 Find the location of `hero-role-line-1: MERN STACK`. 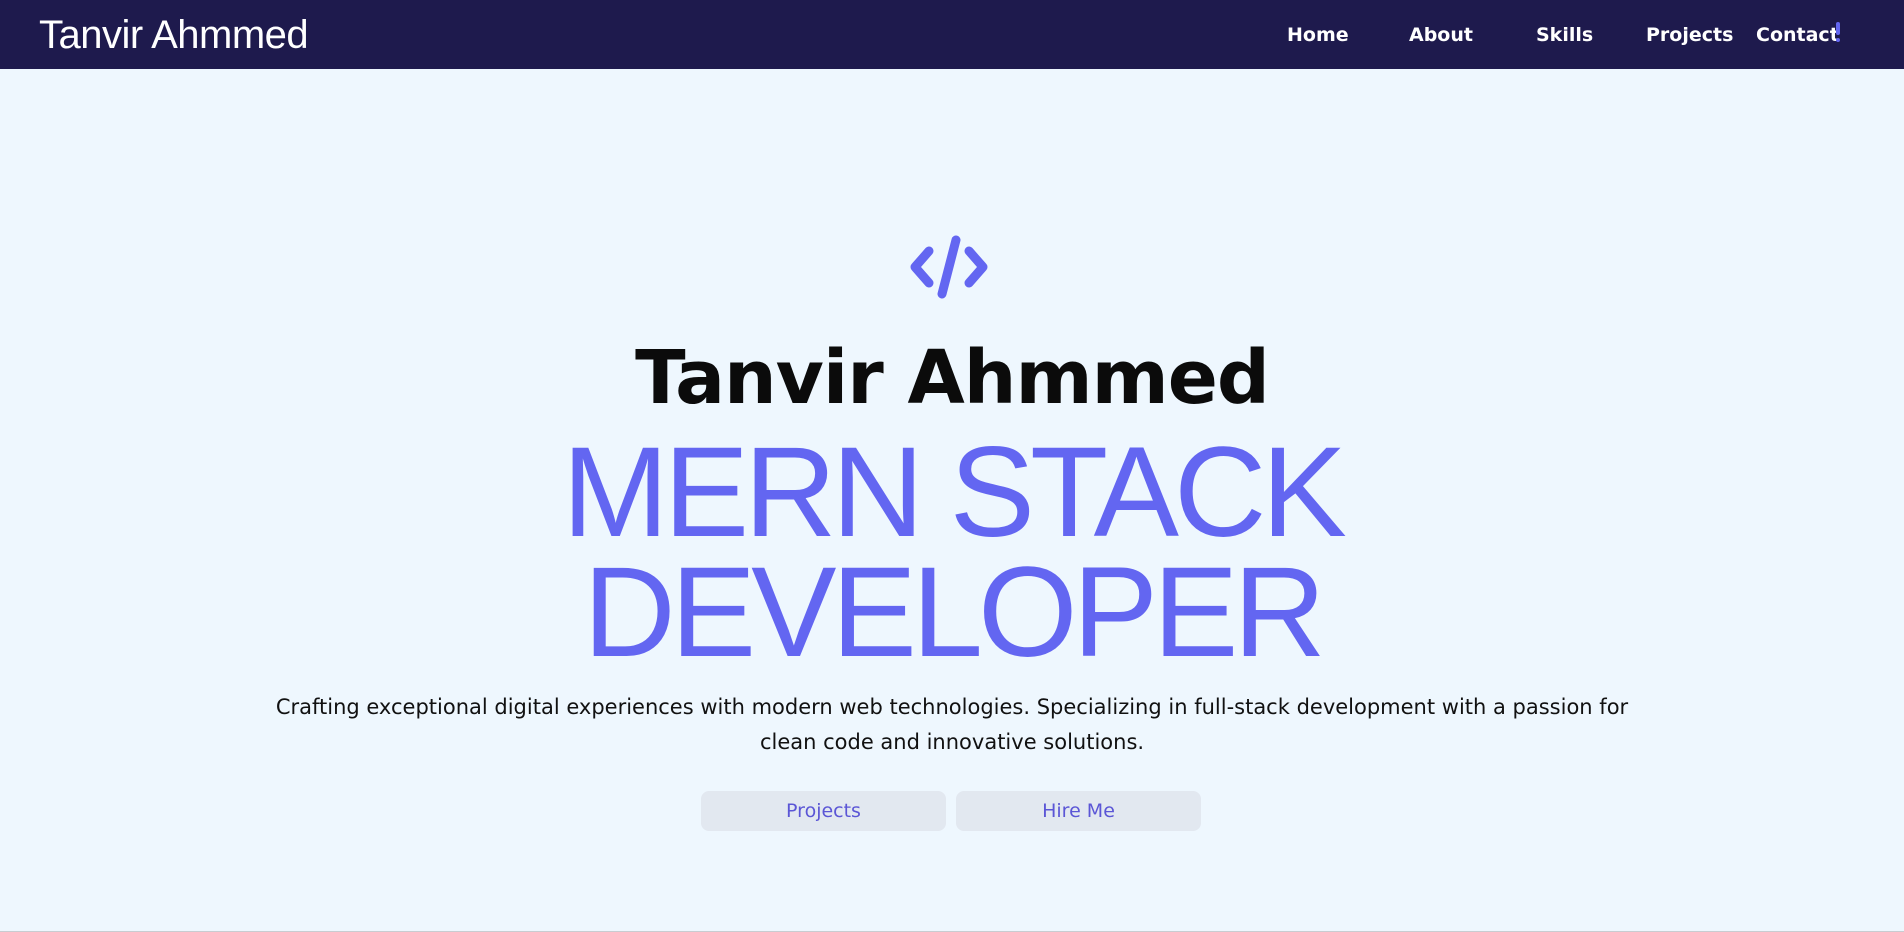

hero-role-line-1: MERN STACK is located at coordinates (954, 492).